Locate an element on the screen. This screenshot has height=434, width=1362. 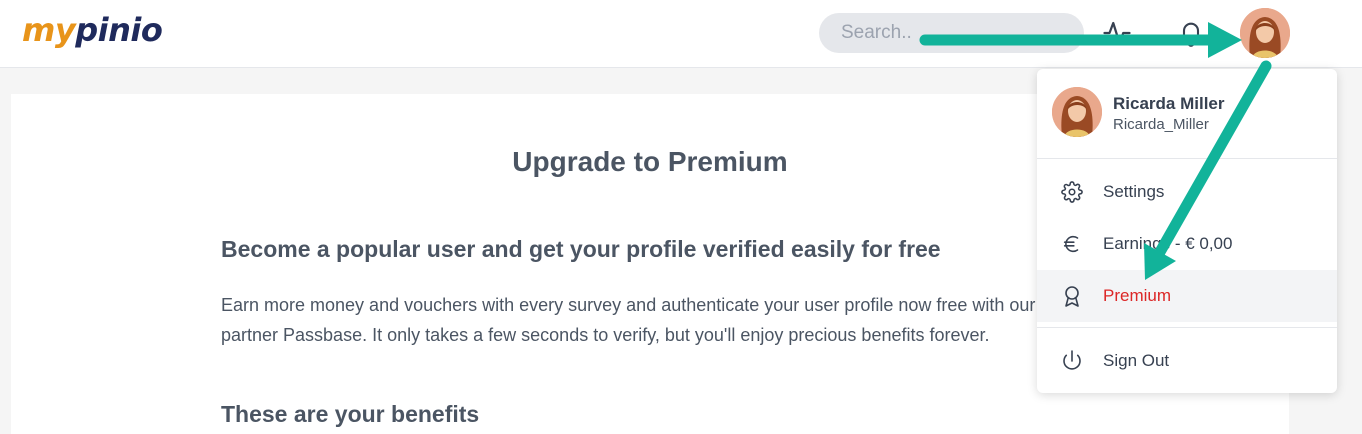
activity-icon is located at coordinates (1117, 33).